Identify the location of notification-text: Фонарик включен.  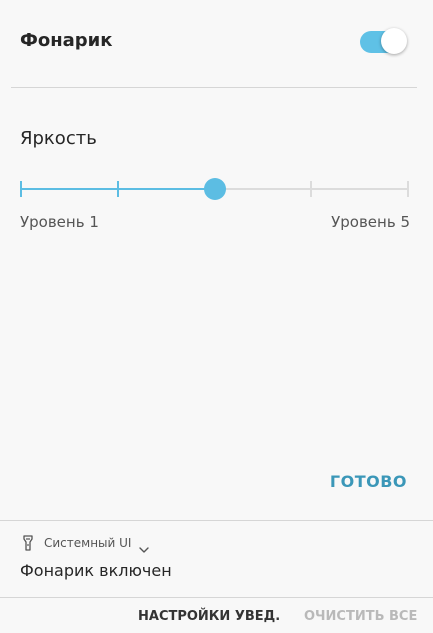
(96, 570).